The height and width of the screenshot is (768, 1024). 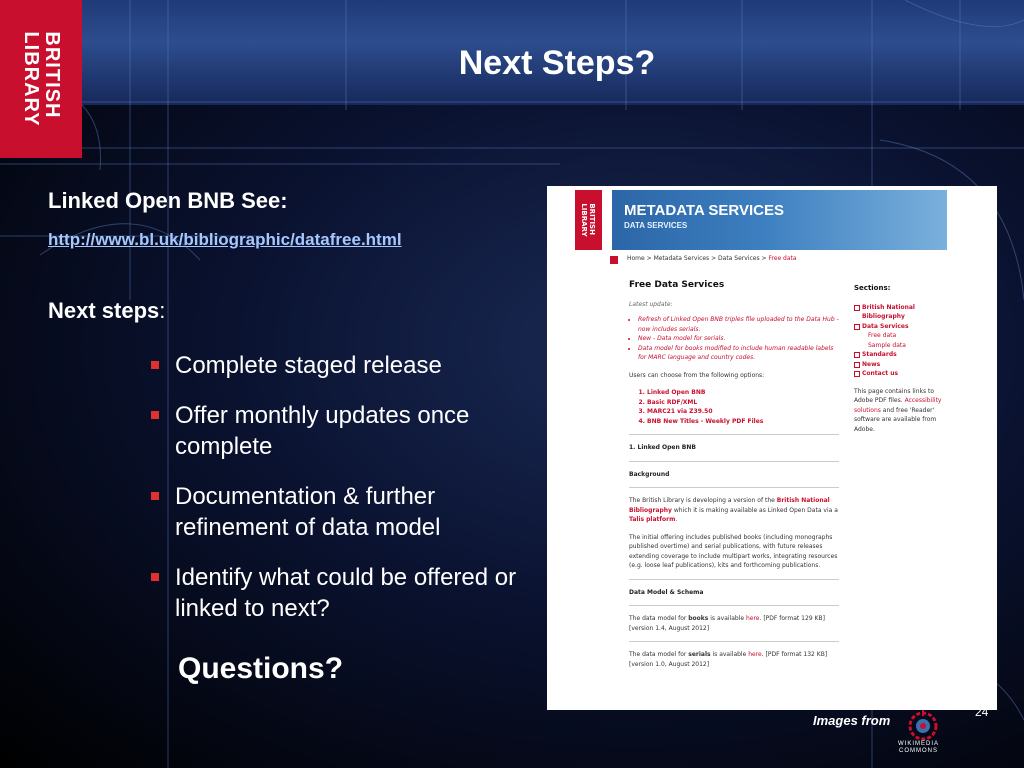 What do you see at coordinates (755, 654) in the screenshot?
I see `serials-here-link: here` at bounding box center [755, 654].